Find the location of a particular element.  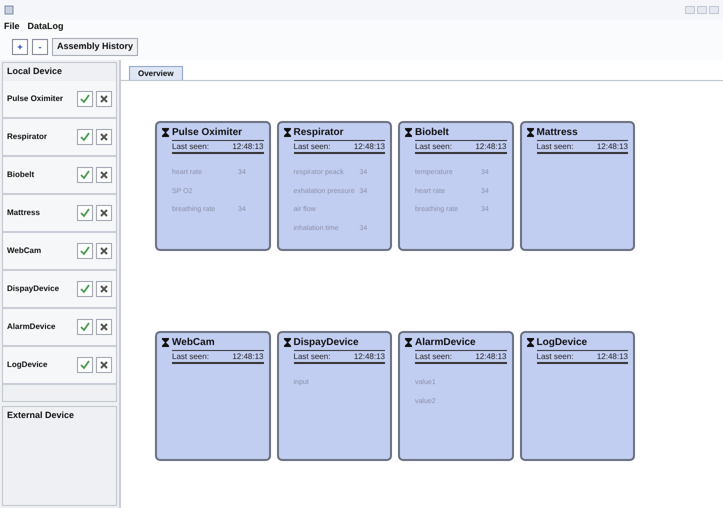

group-title: Local Device is located at coordinates (34, 71).